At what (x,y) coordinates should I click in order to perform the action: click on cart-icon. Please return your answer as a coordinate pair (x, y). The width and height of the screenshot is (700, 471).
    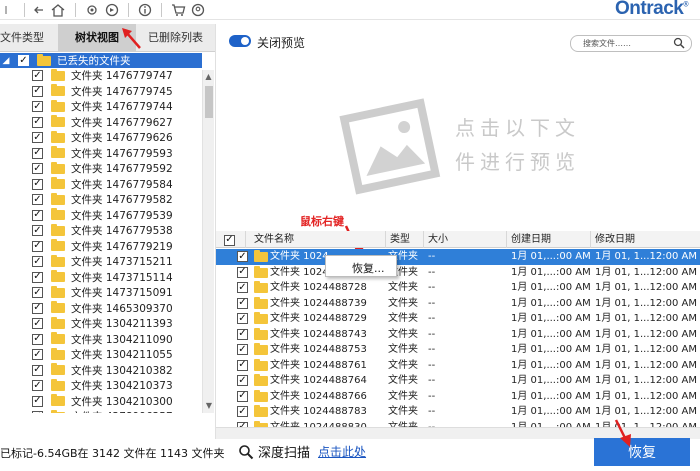
    Looking at the image, I should click on (178, 10).